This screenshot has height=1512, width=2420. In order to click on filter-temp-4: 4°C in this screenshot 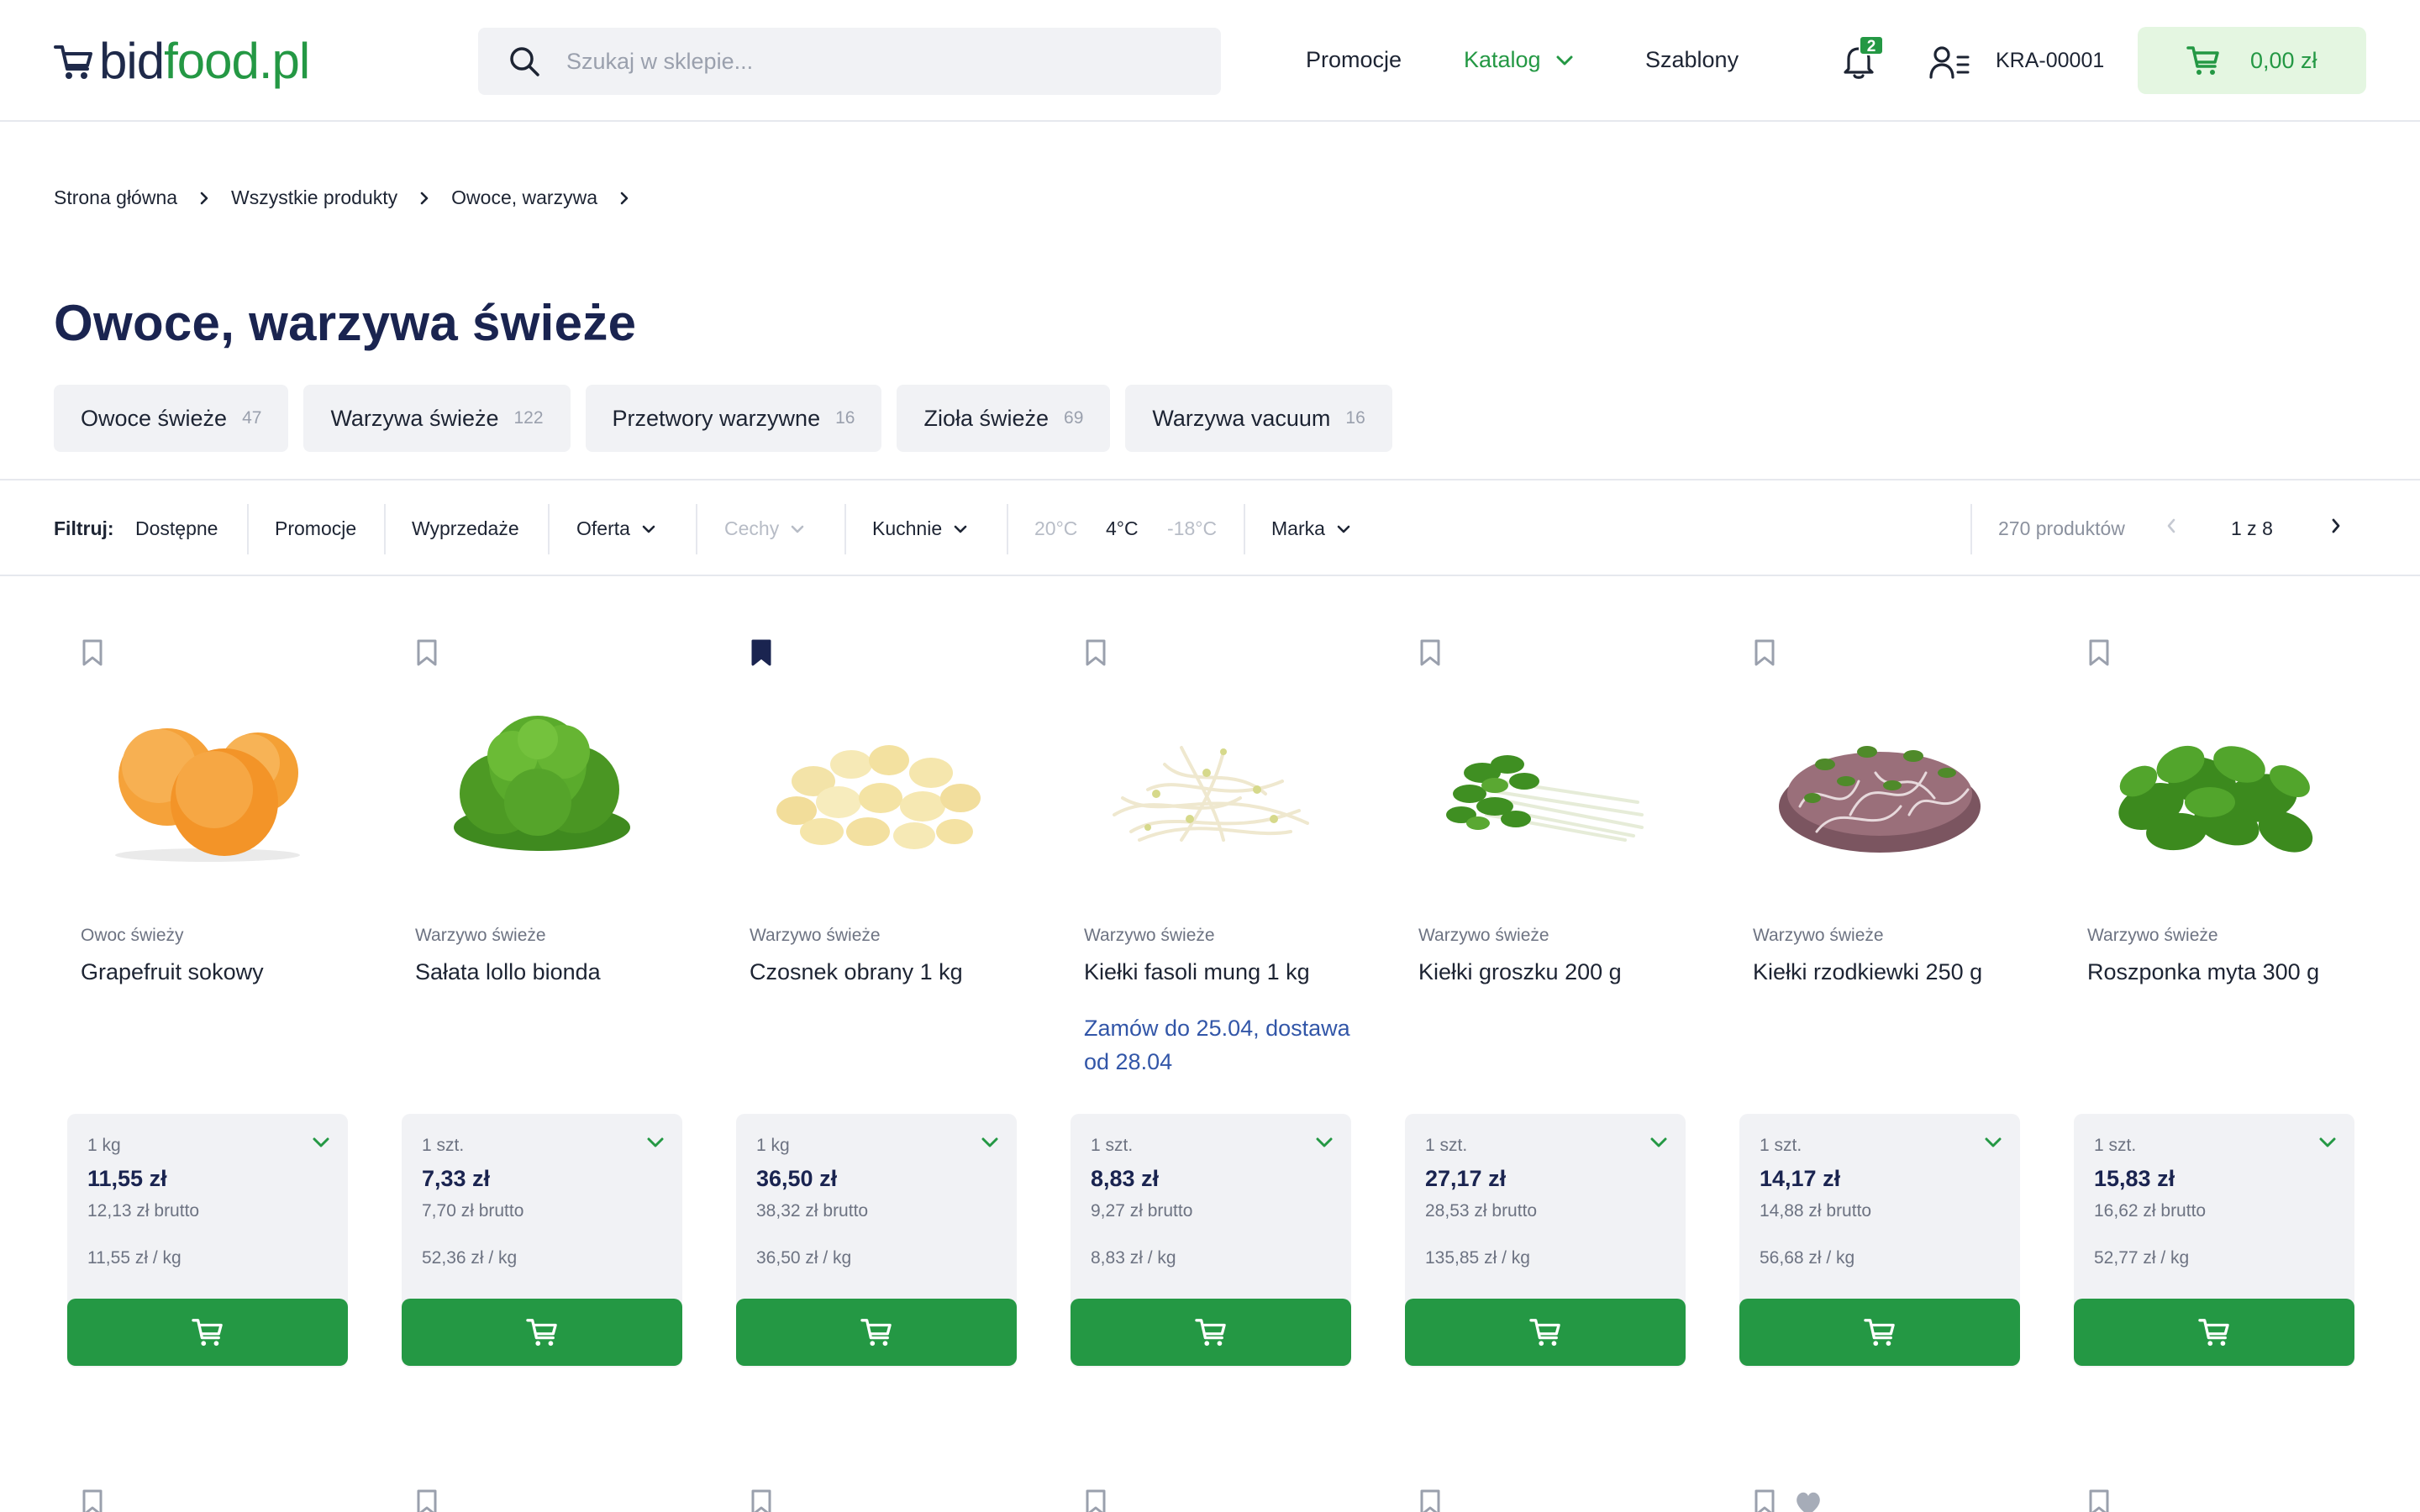, I will do `click(1122, 528)`.